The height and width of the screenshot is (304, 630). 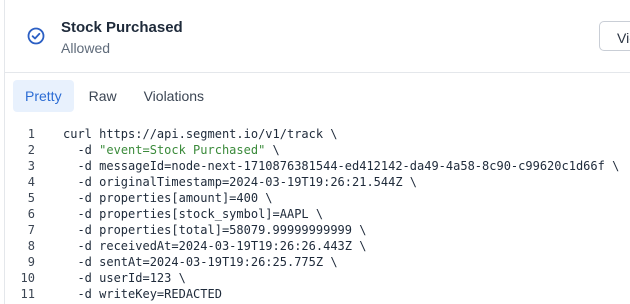 I want to click on code-segment: -d sentAt=2024-03-19T19:26:25.775Z \, so click(x=207, y=262).